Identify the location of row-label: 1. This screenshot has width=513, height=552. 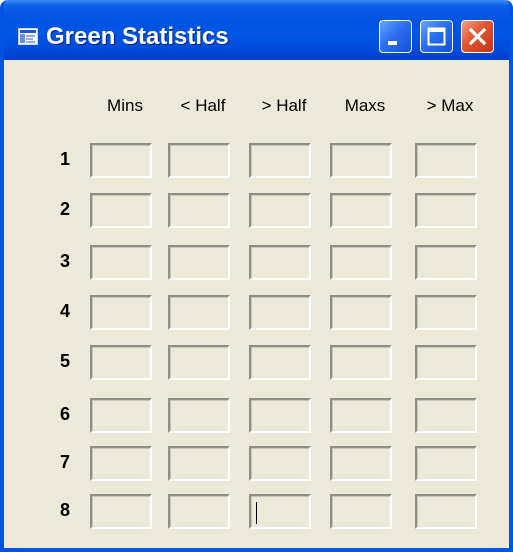
(65, 159).